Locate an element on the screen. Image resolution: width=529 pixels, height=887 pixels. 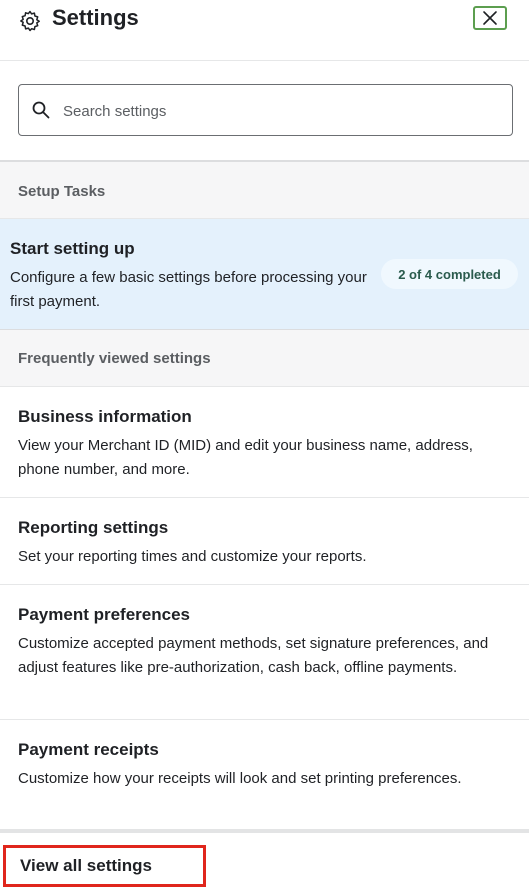
section-label: Setup Tasks is located at coordinates (62, 191).